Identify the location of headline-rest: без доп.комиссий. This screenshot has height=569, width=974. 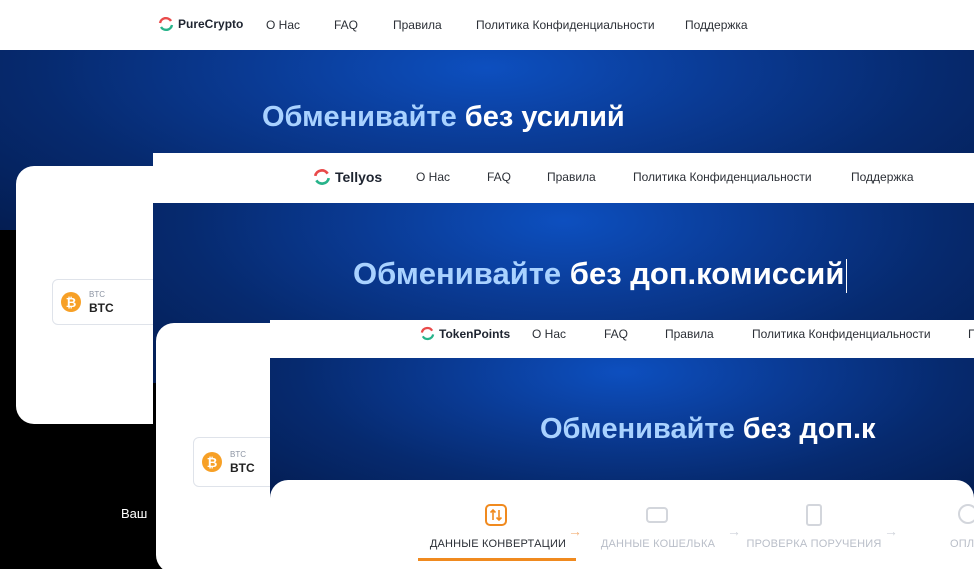
(703, 273).